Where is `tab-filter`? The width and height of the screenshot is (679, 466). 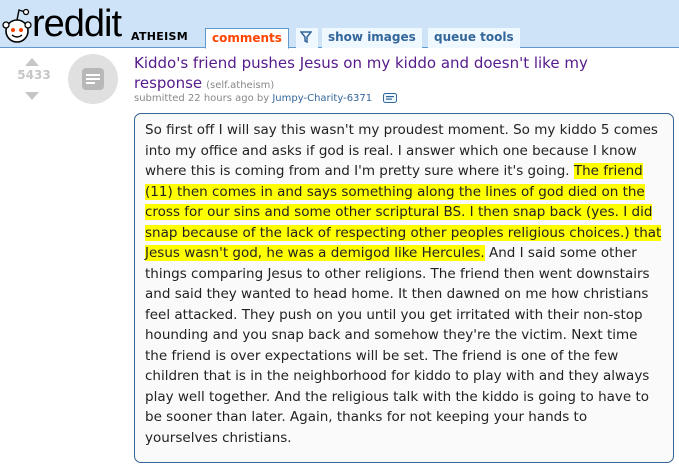
tab-filter is located at coordinates (307, 38).